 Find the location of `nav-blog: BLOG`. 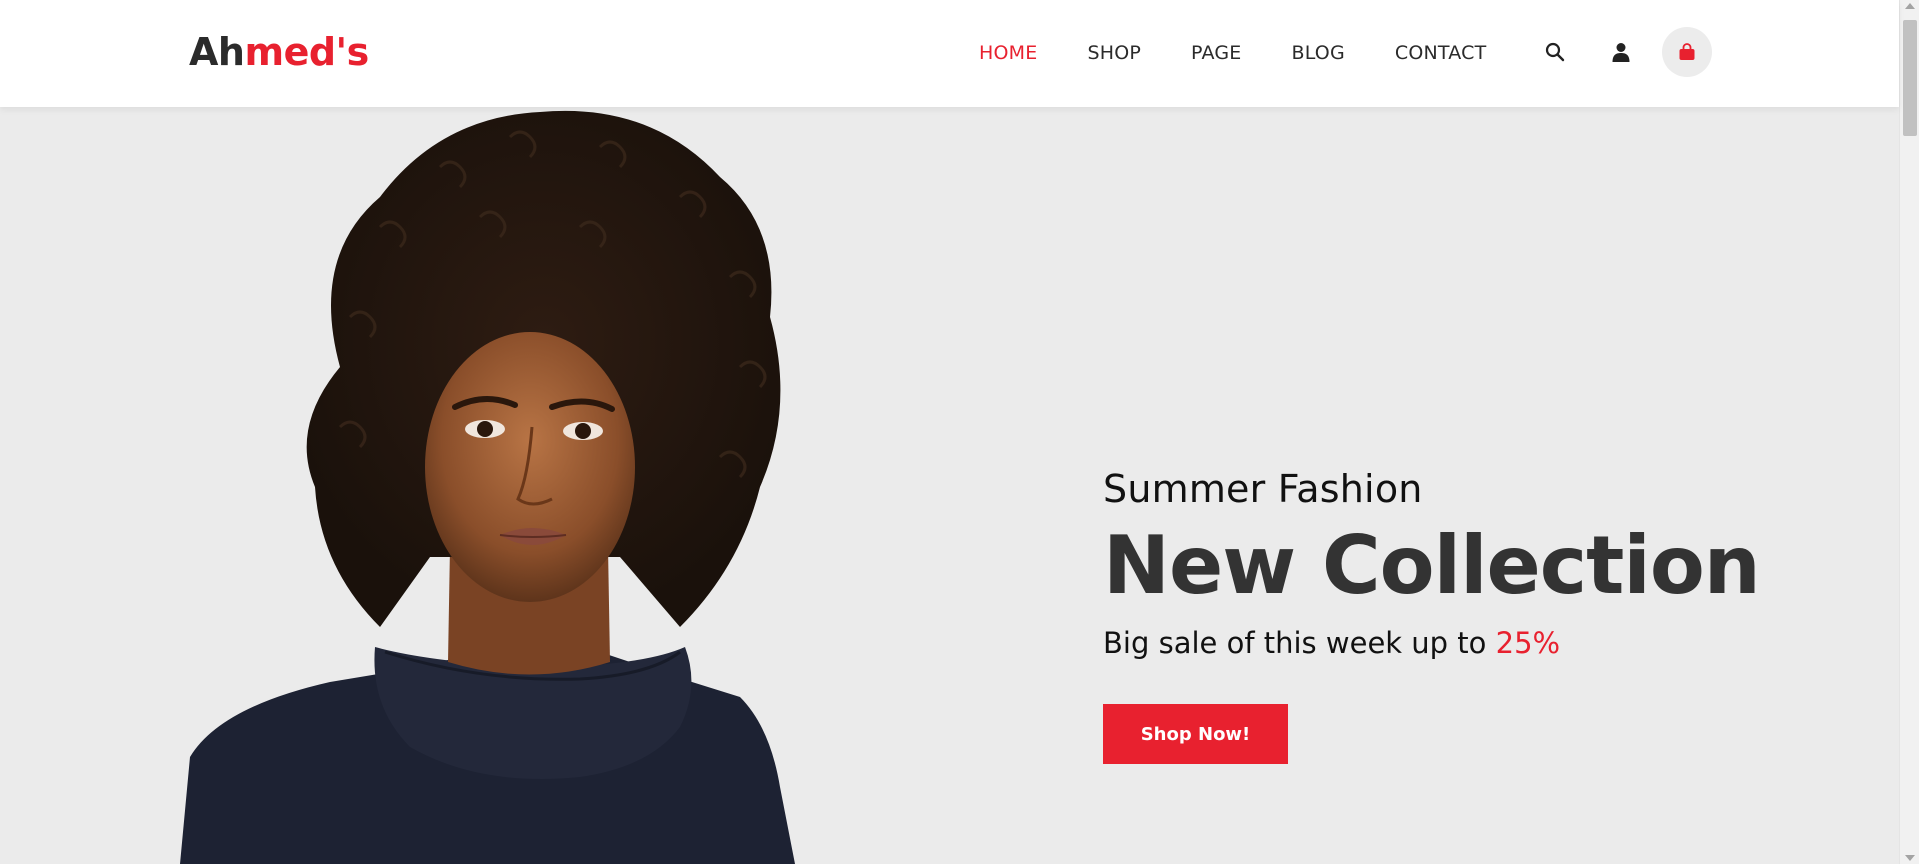

nav-blog: BLOG is located at coordinates (1317, 53).